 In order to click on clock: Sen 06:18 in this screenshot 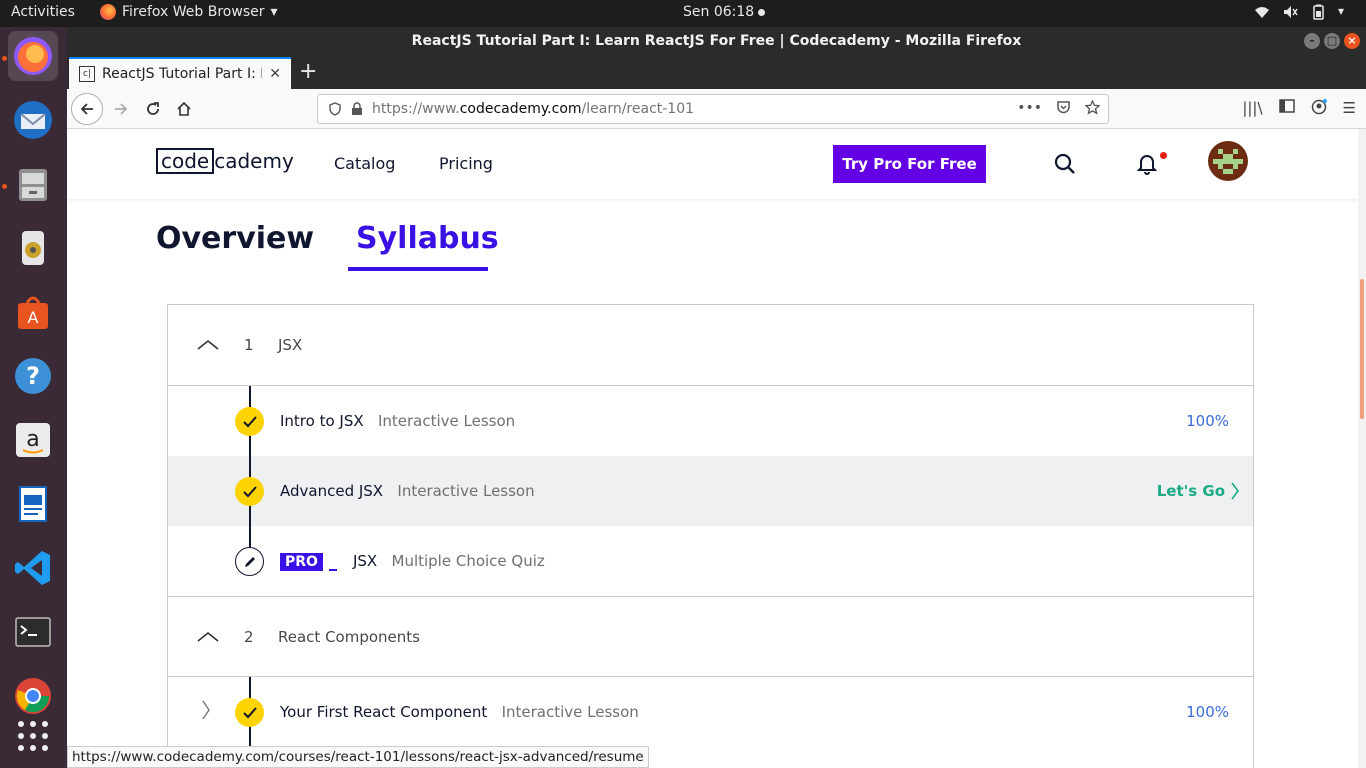, I will do `click(724, 12)`.